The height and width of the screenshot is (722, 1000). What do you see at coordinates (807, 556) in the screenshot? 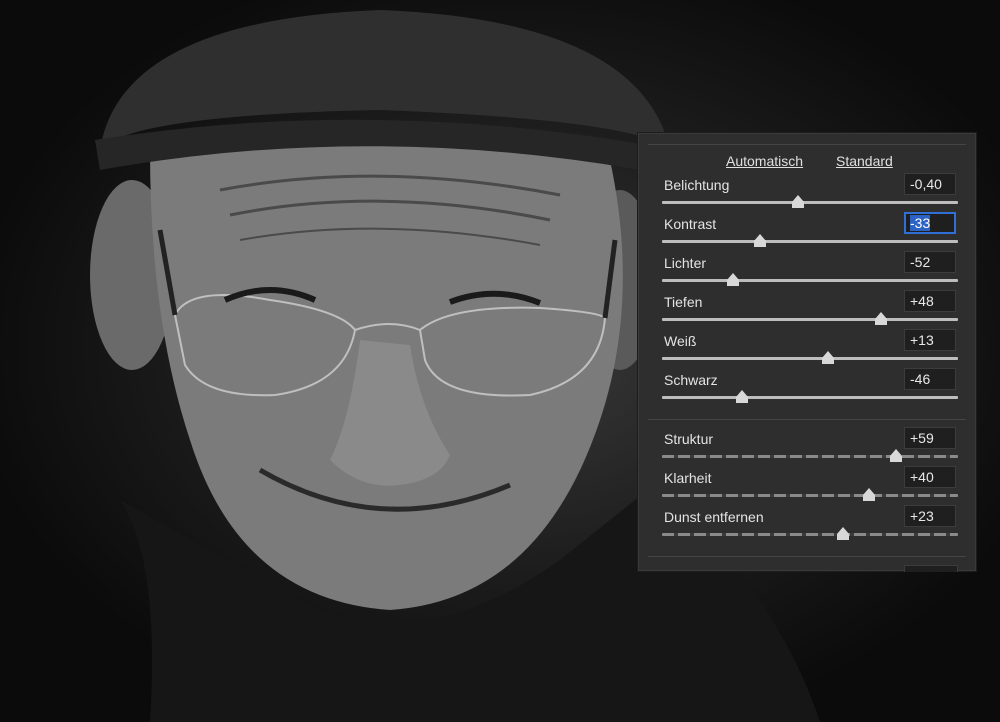
I see `bottom-divider` at bounding box center [807, 556].